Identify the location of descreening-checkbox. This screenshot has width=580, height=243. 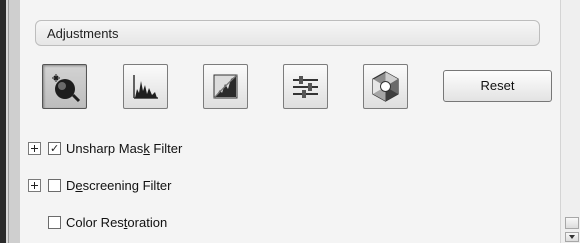
(54, 185).